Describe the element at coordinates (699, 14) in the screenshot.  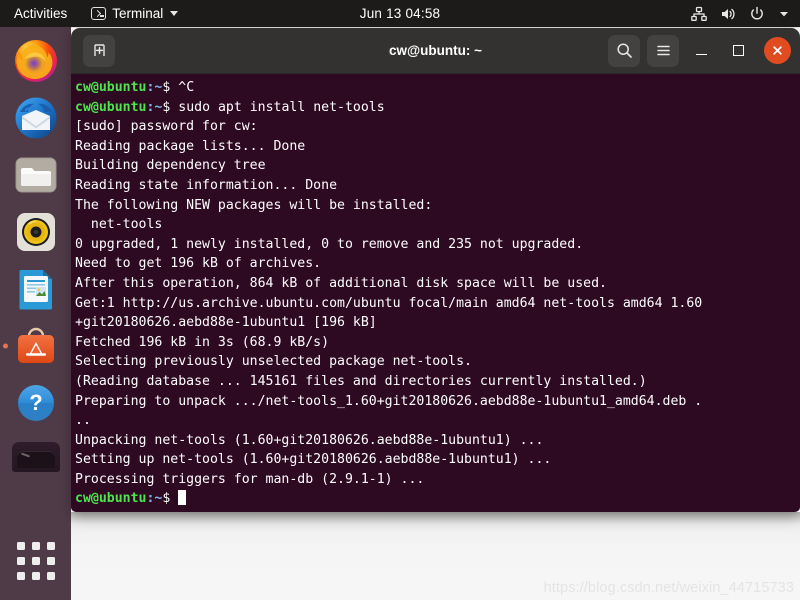
I see `network-icon` at that location.